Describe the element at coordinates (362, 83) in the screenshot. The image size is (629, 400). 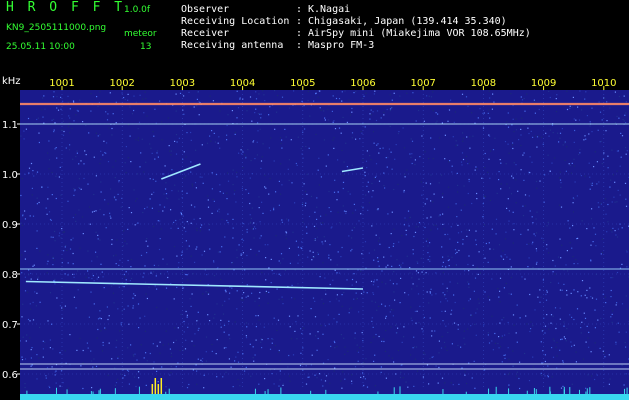
I see `x-tick-label: 1006` at that location.